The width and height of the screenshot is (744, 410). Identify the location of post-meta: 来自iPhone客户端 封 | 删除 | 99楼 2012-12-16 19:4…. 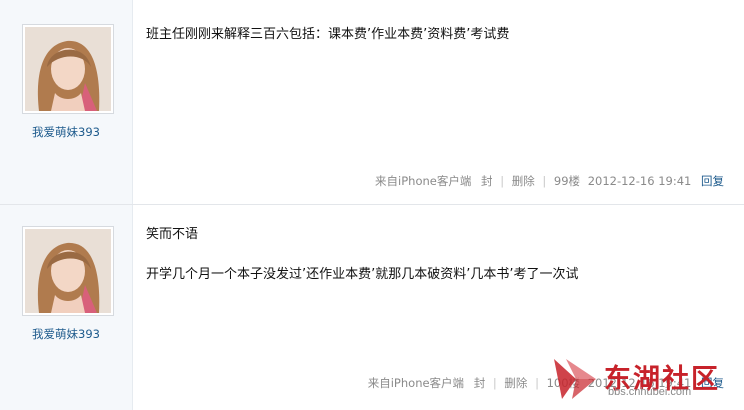
(549, 181).